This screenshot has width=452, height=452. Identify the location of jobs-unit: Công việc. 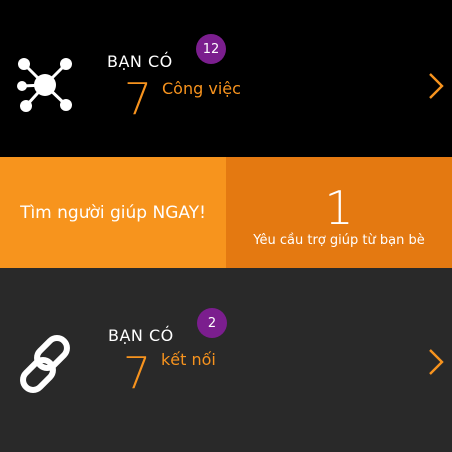
(201, 88).